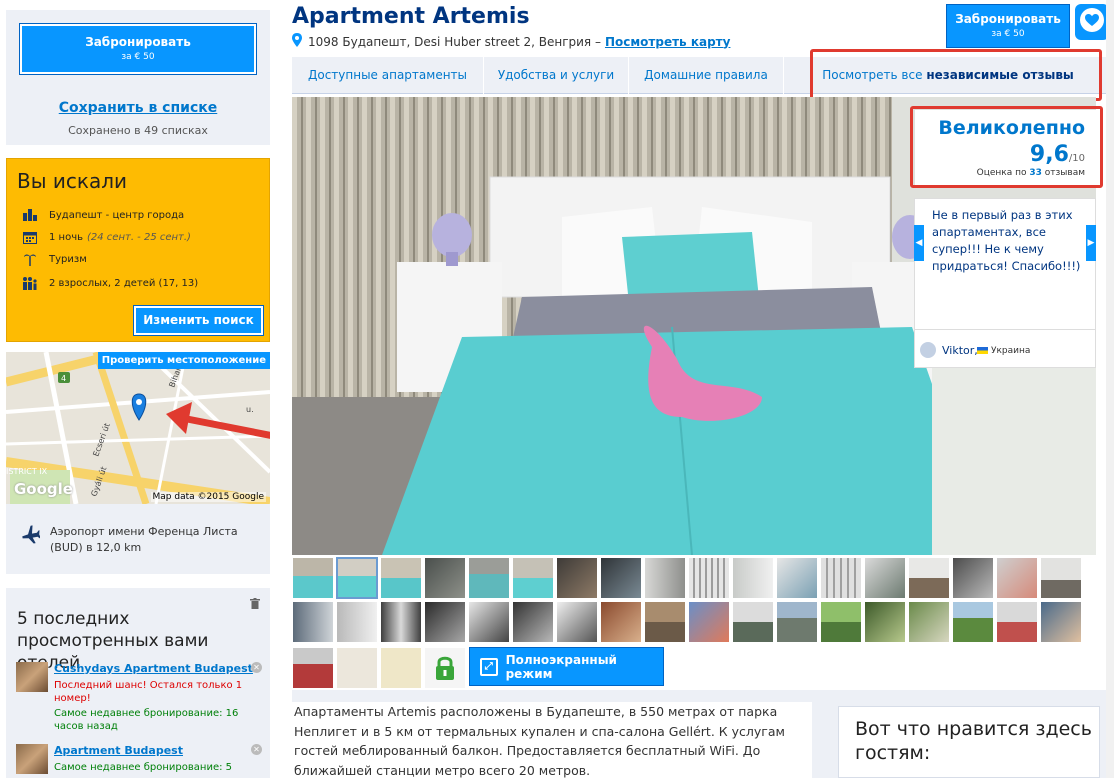  What do you see at coordinates (982, 350) in the screenshot?
I see `ukraine-flag-icon` at bounding box center [982, 350].